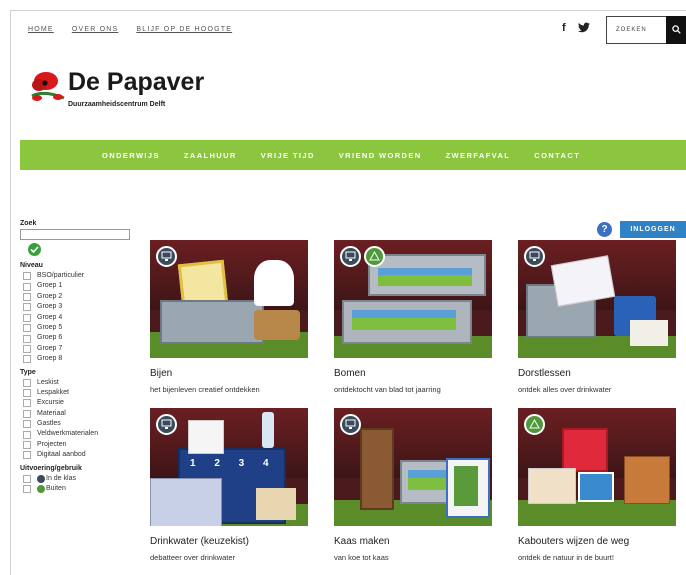  Describe the element at coordinates (80, 328) in the screenshot. I see `filter-option: Groep 5` at that location.